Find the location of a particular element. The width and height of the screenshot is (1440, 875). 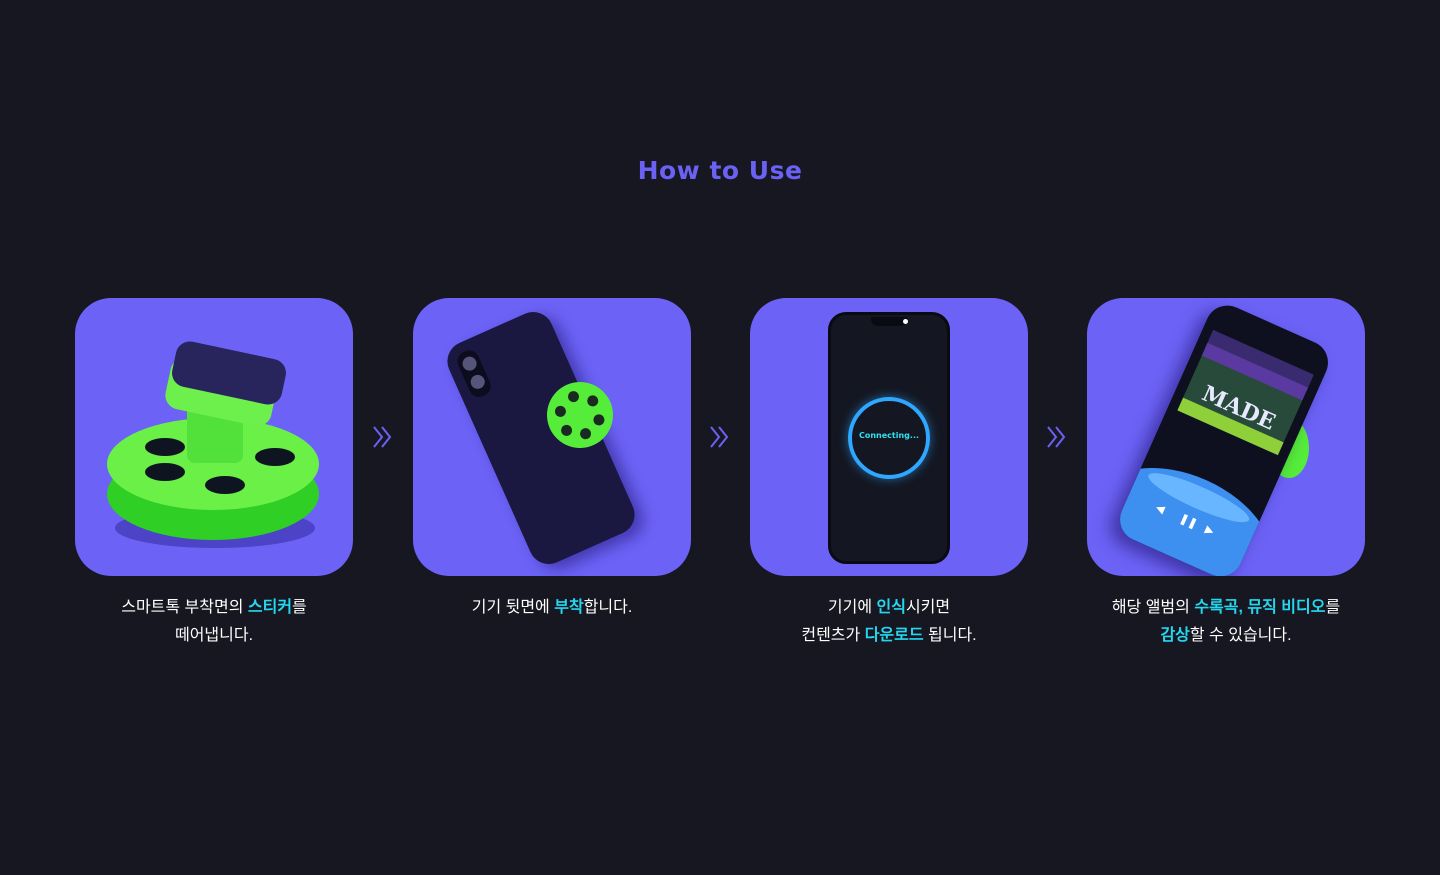

step-4-caption: 해당 앨범의 수록곡, 뮤직 비디오를 감상할 수 있습니다. is located at coordinates (1226, 622).